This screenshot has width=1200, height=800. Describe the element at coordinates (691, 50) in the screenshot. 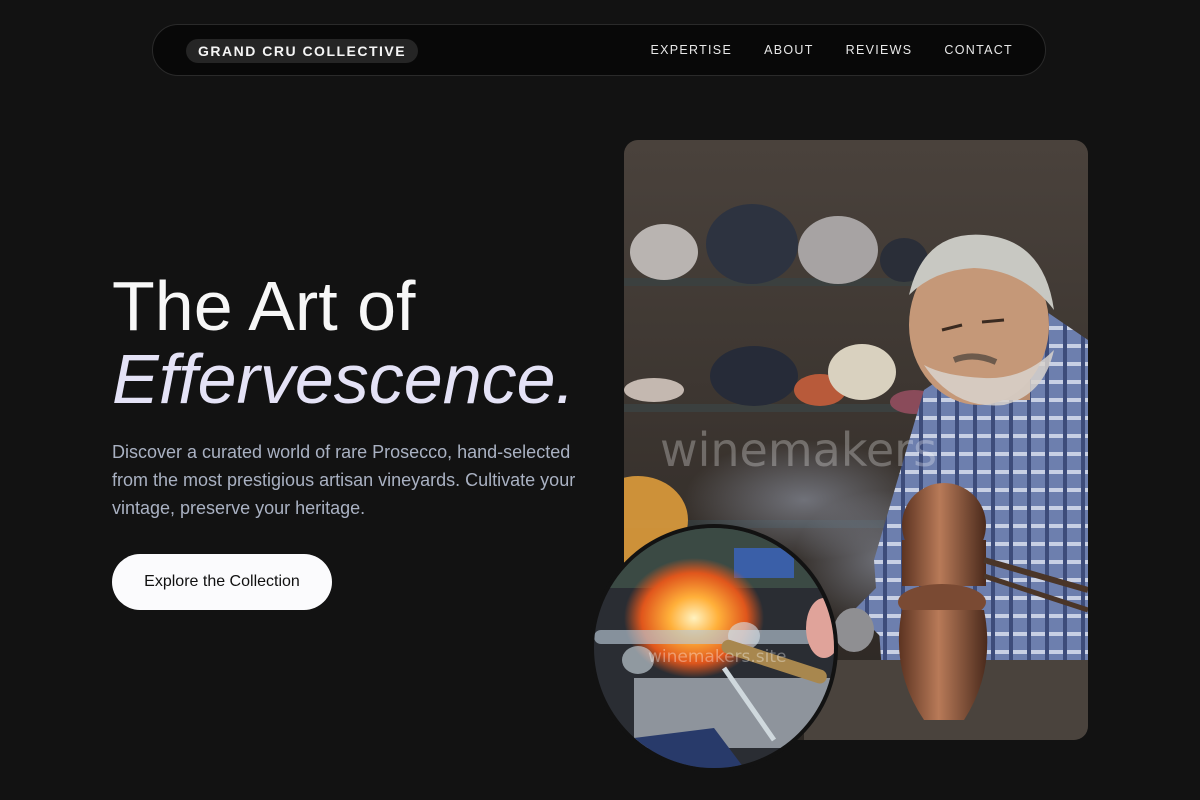

I see `nav-link-expertise: EXPERTISE` at that location.